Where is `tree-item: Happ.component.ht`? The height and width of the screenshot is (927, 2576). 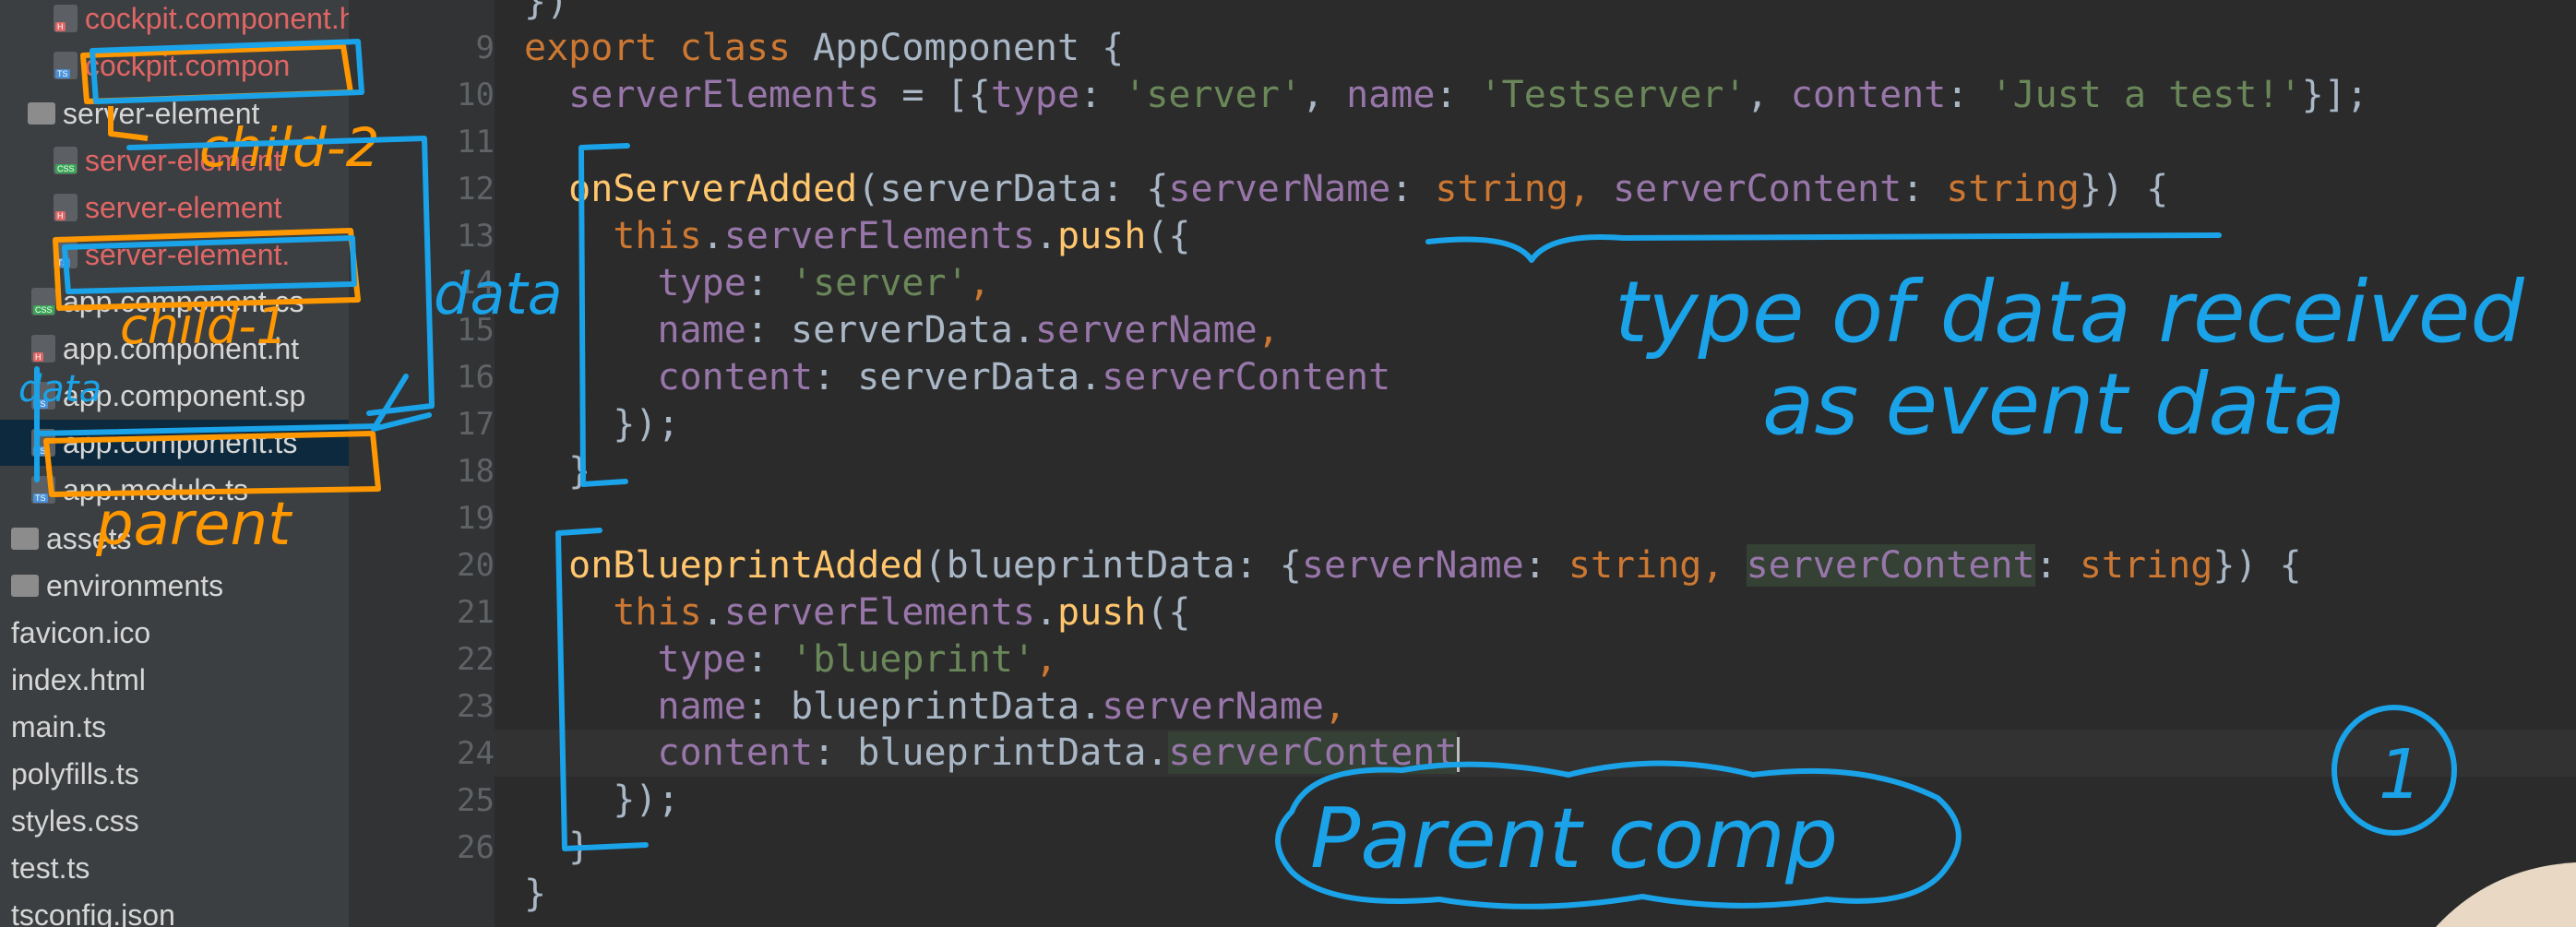 tree-item: Happ.component.ht is located at coordinates (175, 349).